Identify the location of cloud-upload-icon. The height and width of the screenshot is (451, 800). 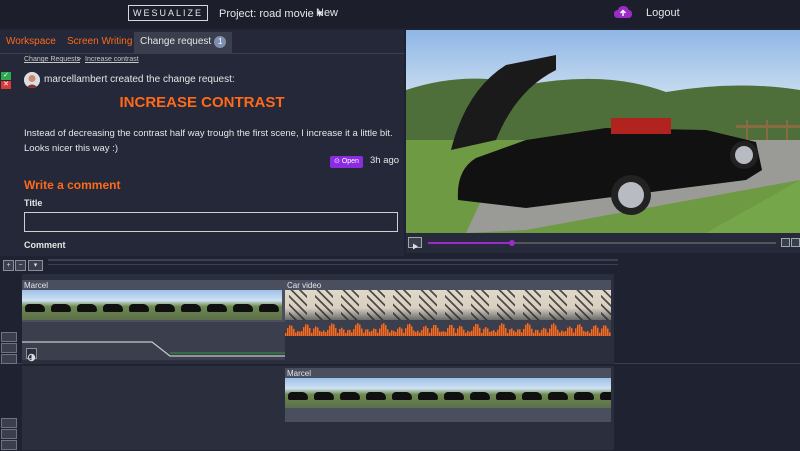
(623, 13).